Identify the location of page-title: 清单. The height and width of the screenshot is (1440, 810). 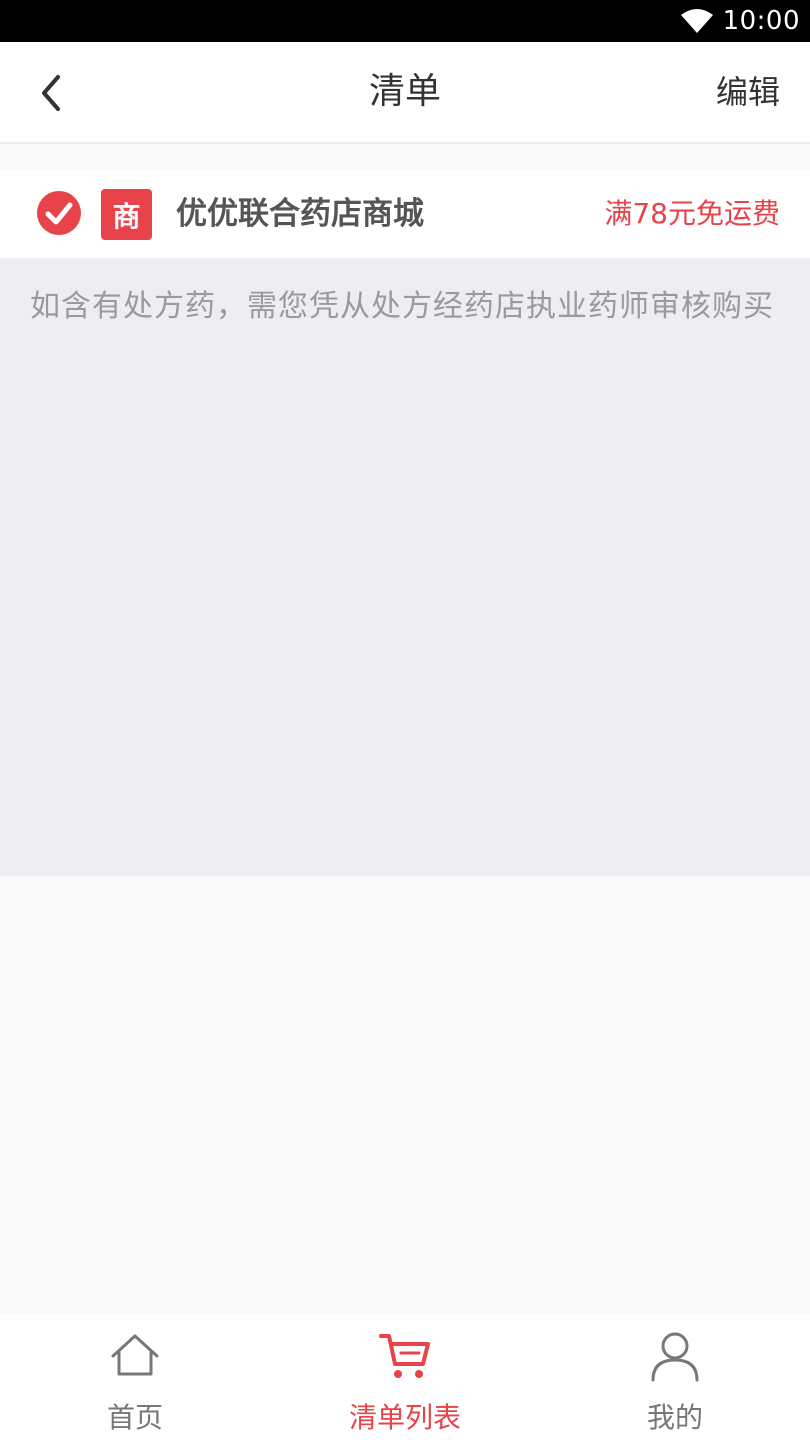
(404, 91).